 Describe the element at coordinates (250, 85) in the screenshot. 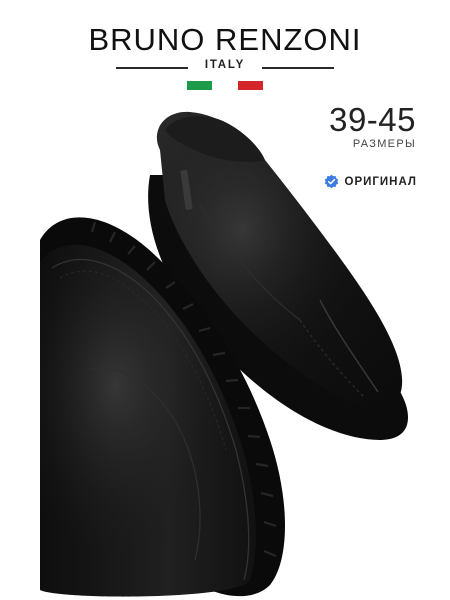

I see `flag-red-stripe` at that location.